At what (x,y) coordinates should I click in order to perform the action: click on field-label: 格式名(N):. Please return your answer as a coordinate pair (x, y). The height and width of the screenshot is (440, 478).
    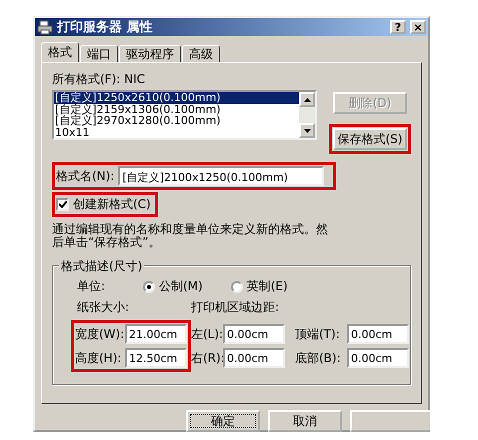
    Looking at the image, I should click on (85, 176).